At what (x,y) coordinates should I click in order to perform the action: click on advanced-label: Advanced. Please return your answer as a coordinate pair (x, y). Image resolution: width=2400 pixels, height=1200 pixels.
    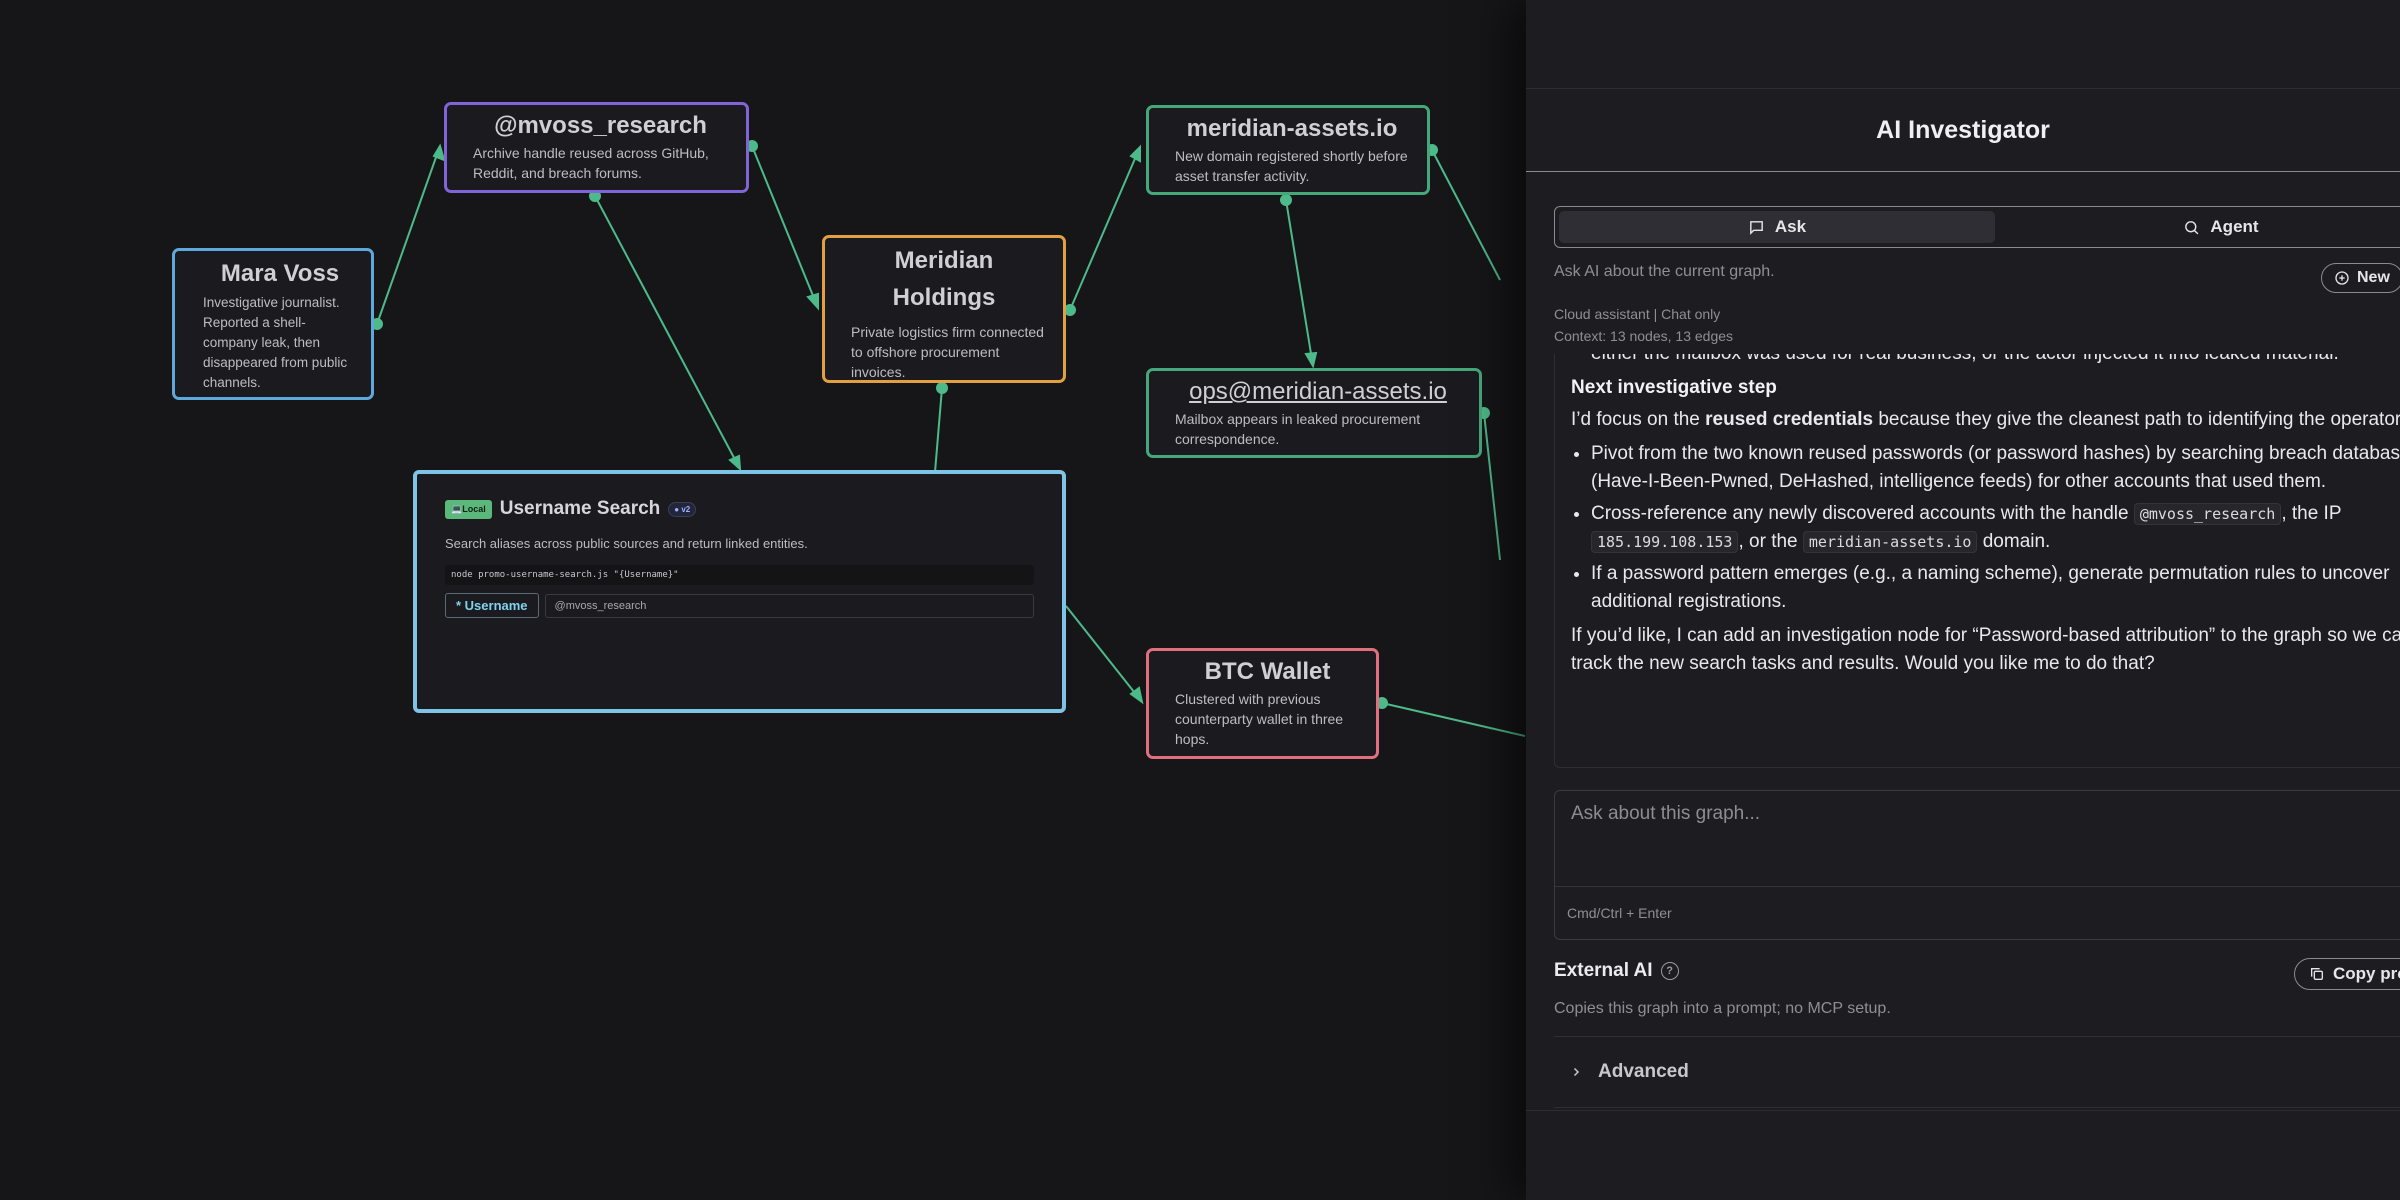
    Looking at the image, I should click on (1643, 1071).